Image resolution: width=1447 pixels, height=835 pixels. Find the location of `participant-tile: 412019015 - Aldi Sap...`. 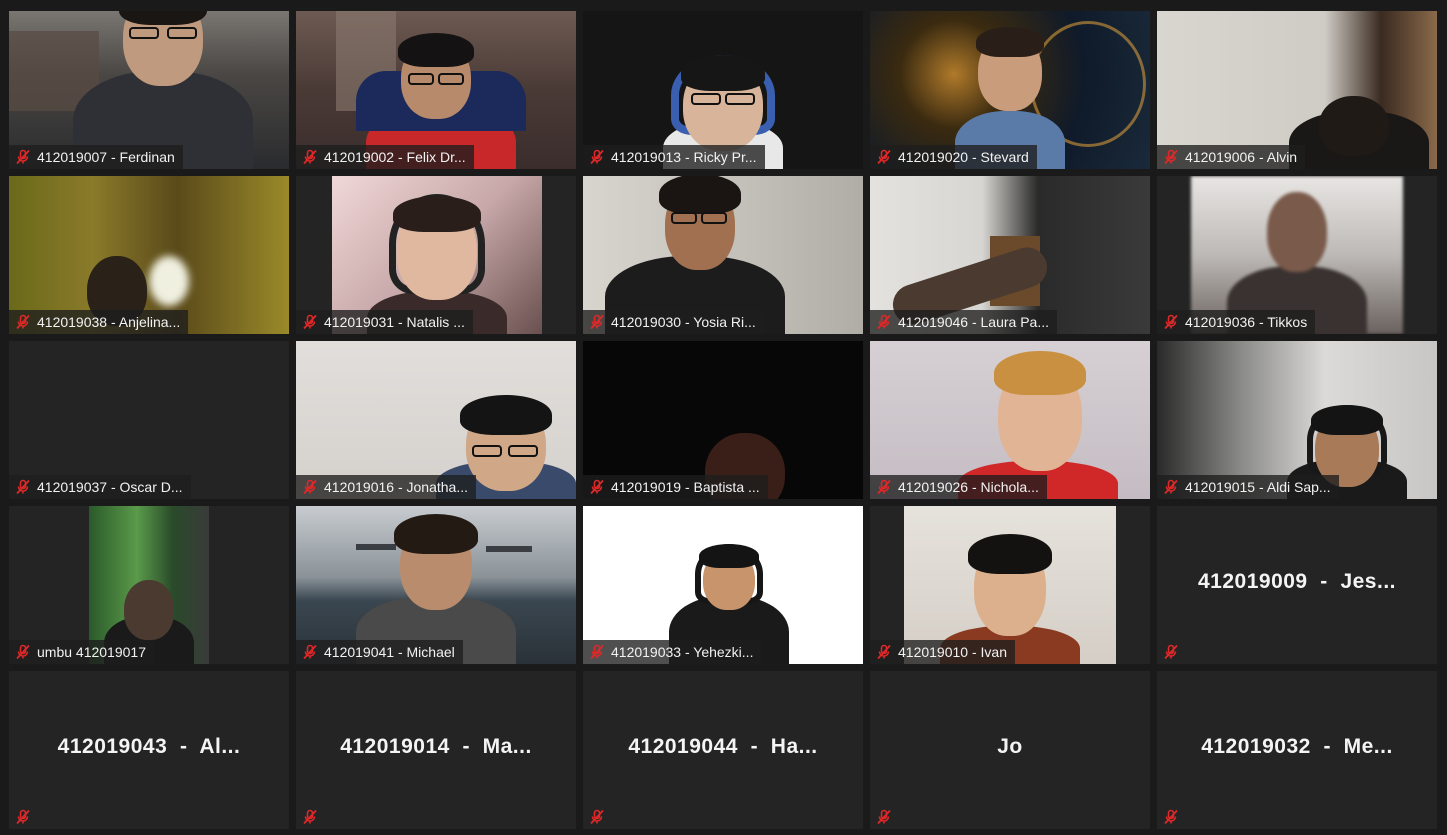

participant-tile: 412019015 - Aldi Sap... is located at coordinates (1297, 420).